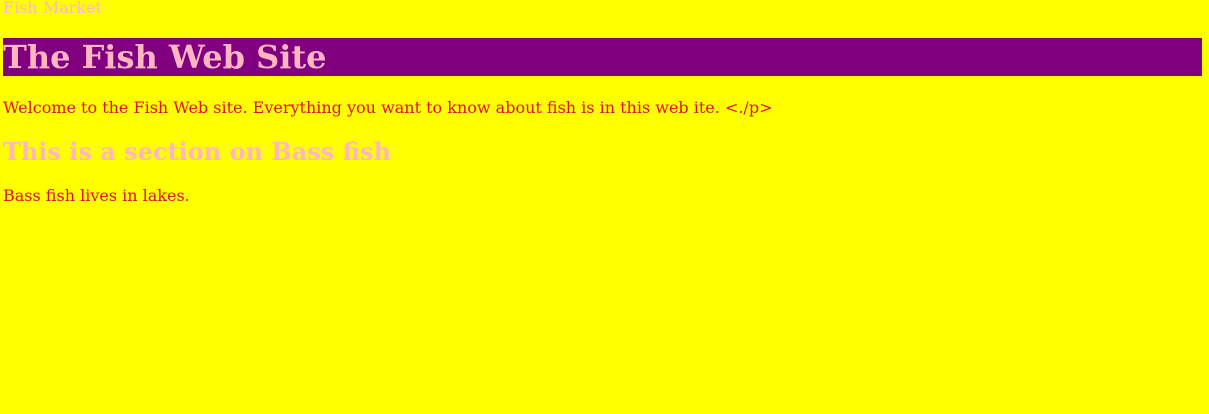  Describe the element at coordinates (602, 57) in the screenshot. I see `page-title: The Fish Web Site` at that location.